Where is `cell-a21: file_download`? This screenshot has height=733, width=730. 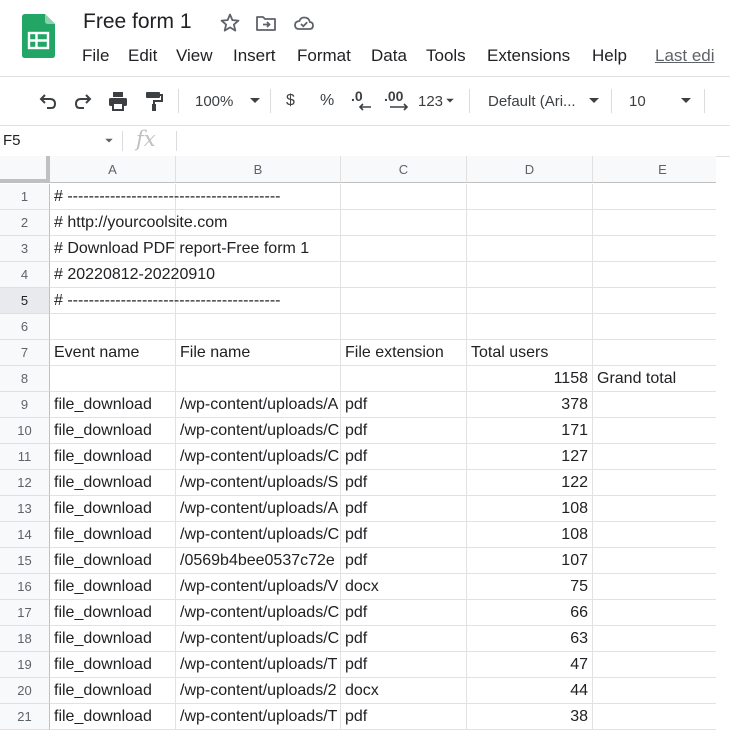 cell-a21: file_download is located at coordinates (113, 717).